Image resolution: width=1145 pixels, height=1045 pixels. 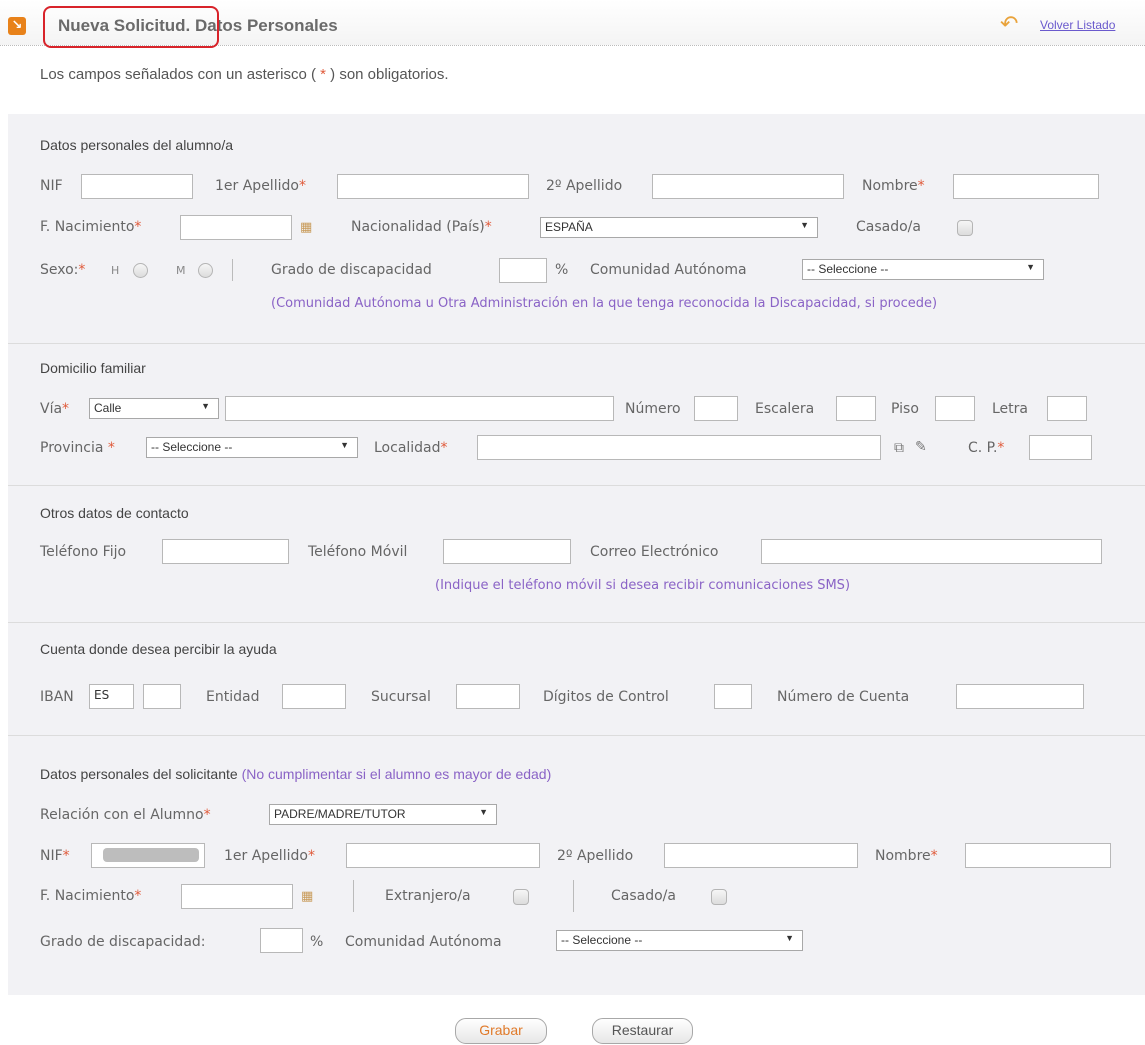 I want to click on telefono-movil-label: Teléfono Móvil, so click(x=358, y=552).